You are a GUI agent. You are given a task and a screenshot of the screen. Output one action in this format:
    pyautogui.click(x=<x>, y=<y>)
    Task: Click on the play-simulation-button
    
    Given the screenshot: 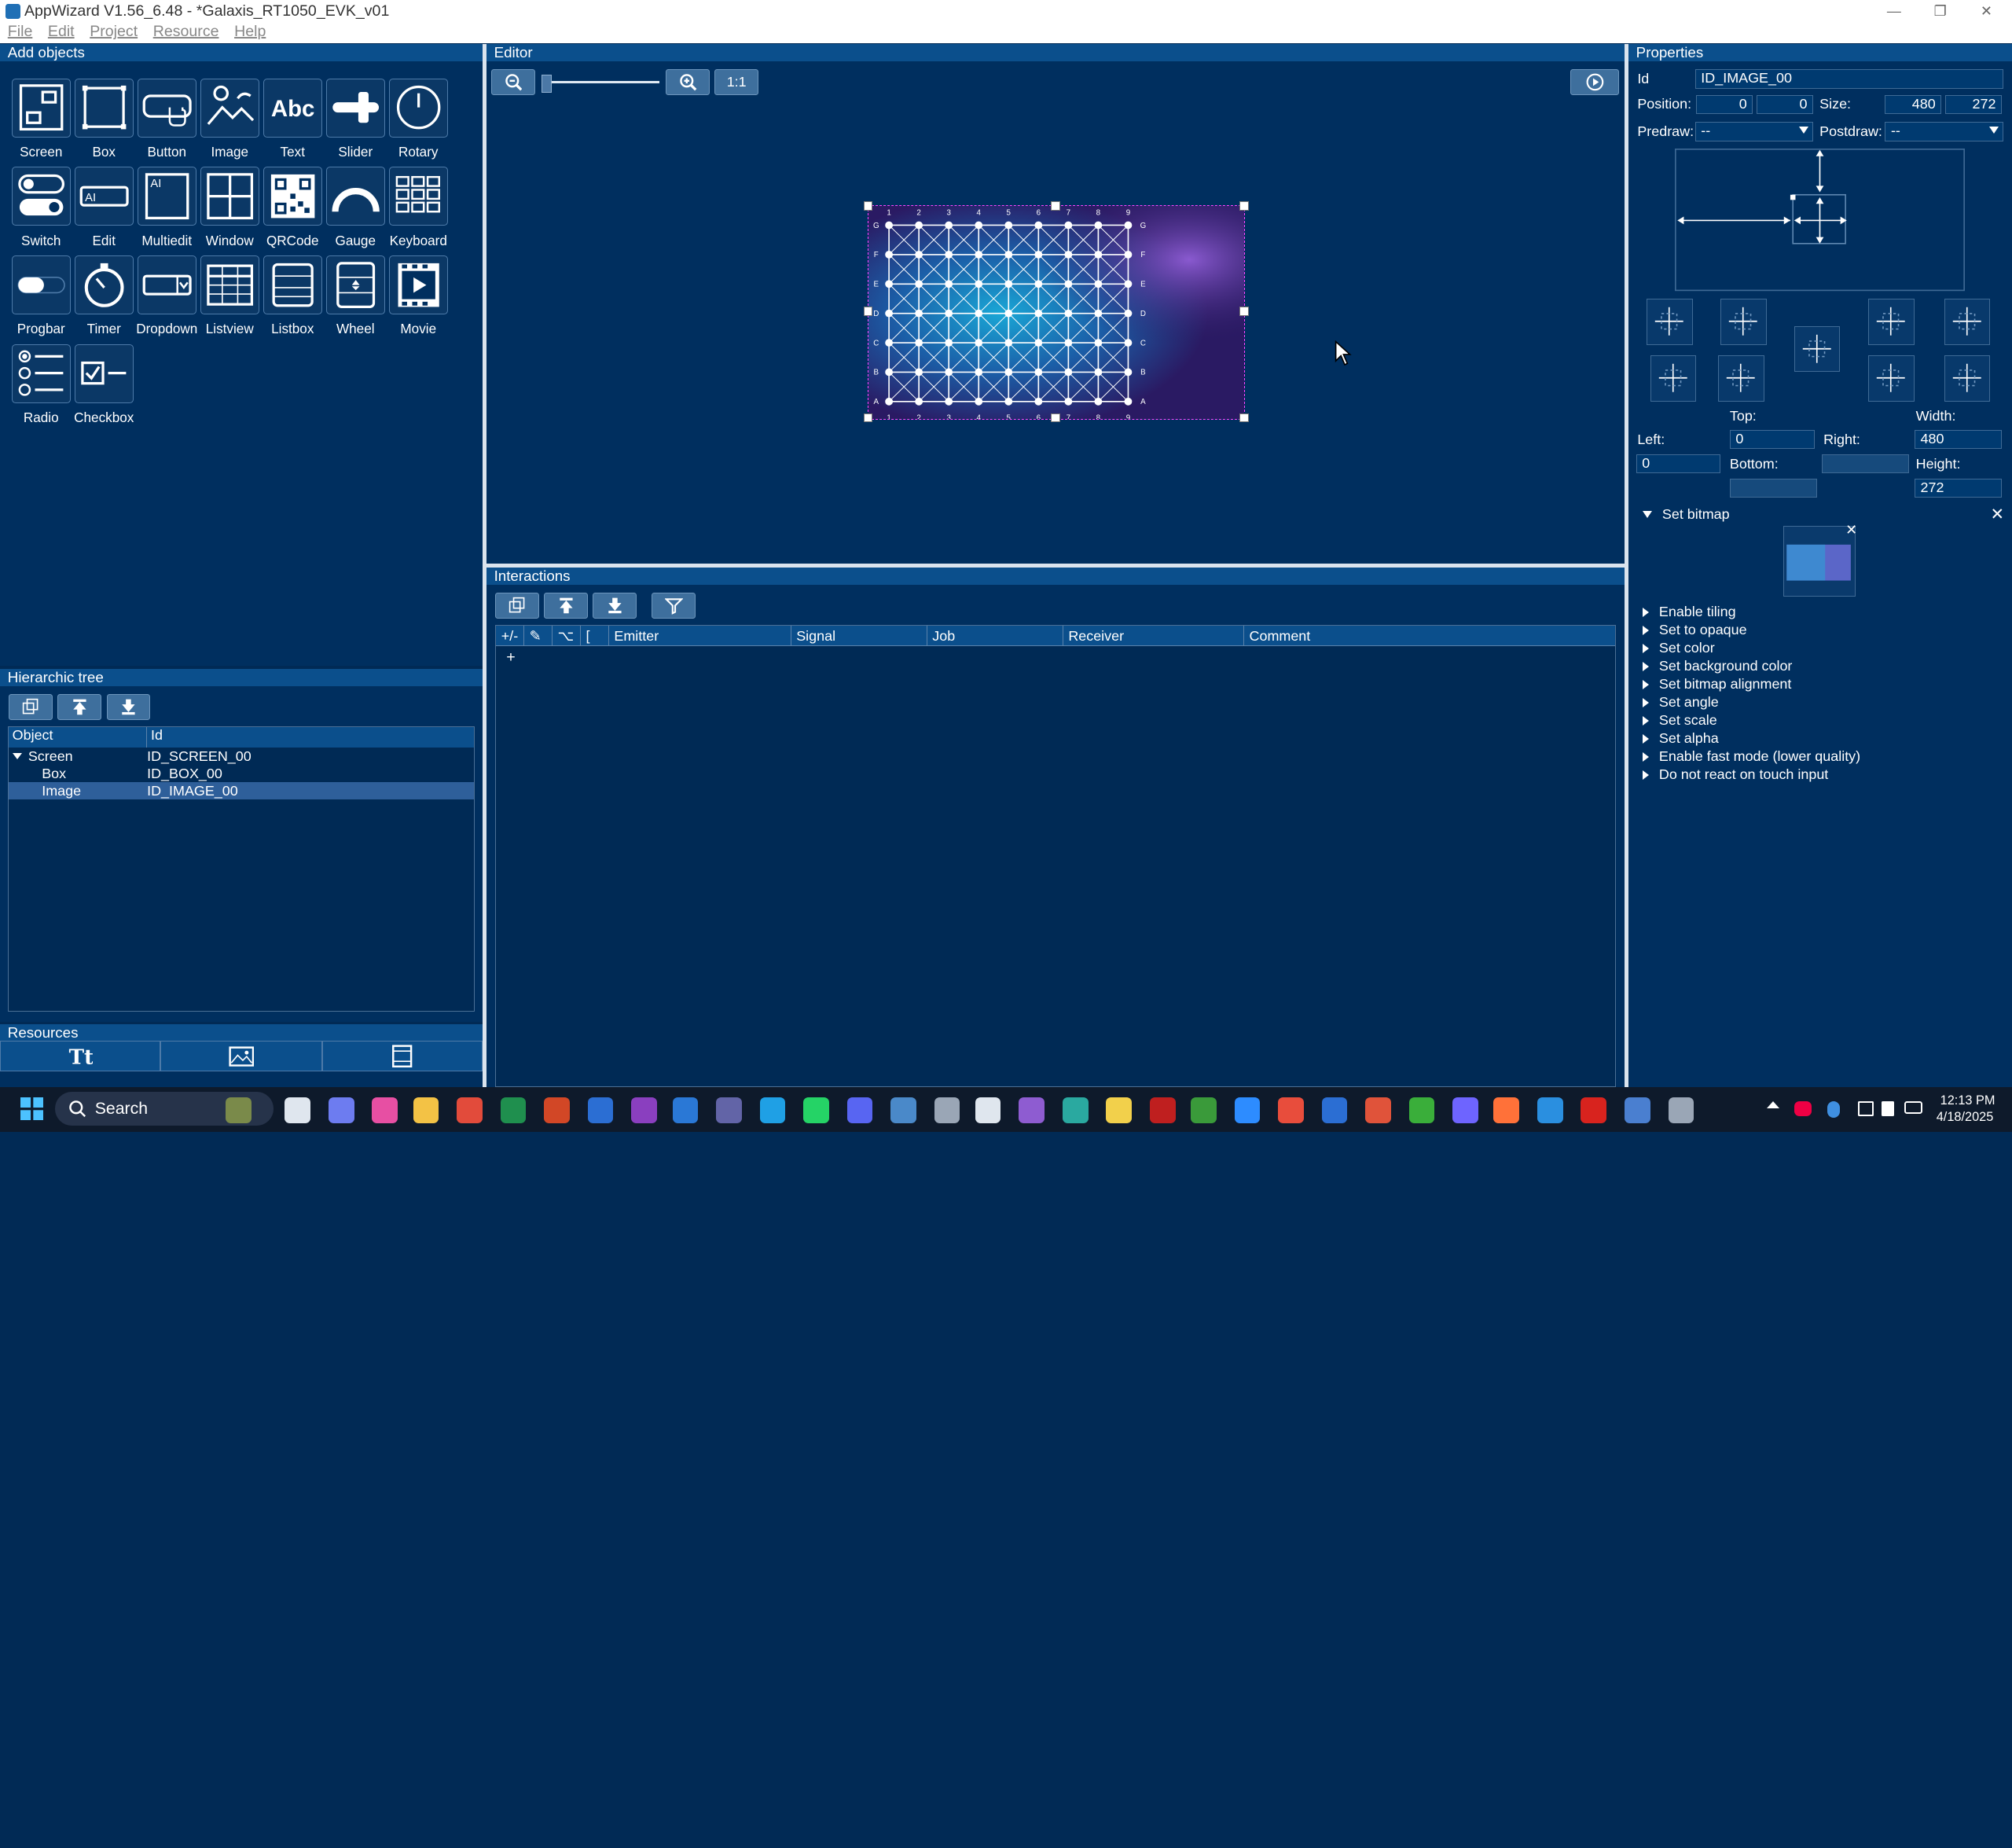 What is the action you would take?
    pyautogui.click(x=1595, y=82)
    